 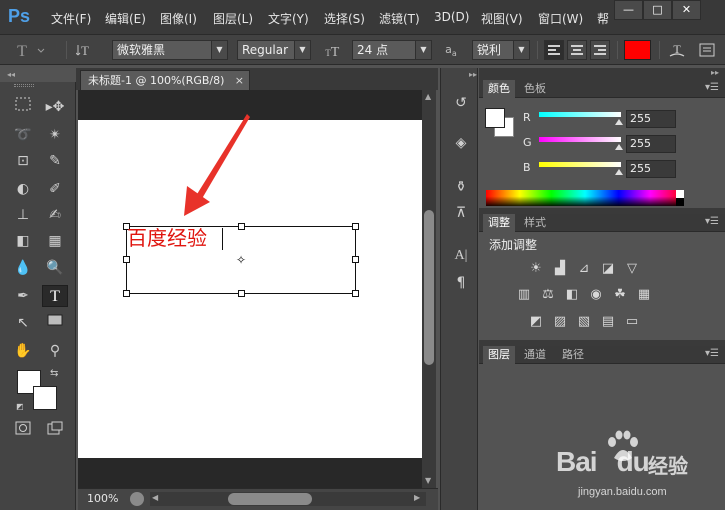 I want to click on photo-filter-icon: ◉, so click(x=596, y=295).